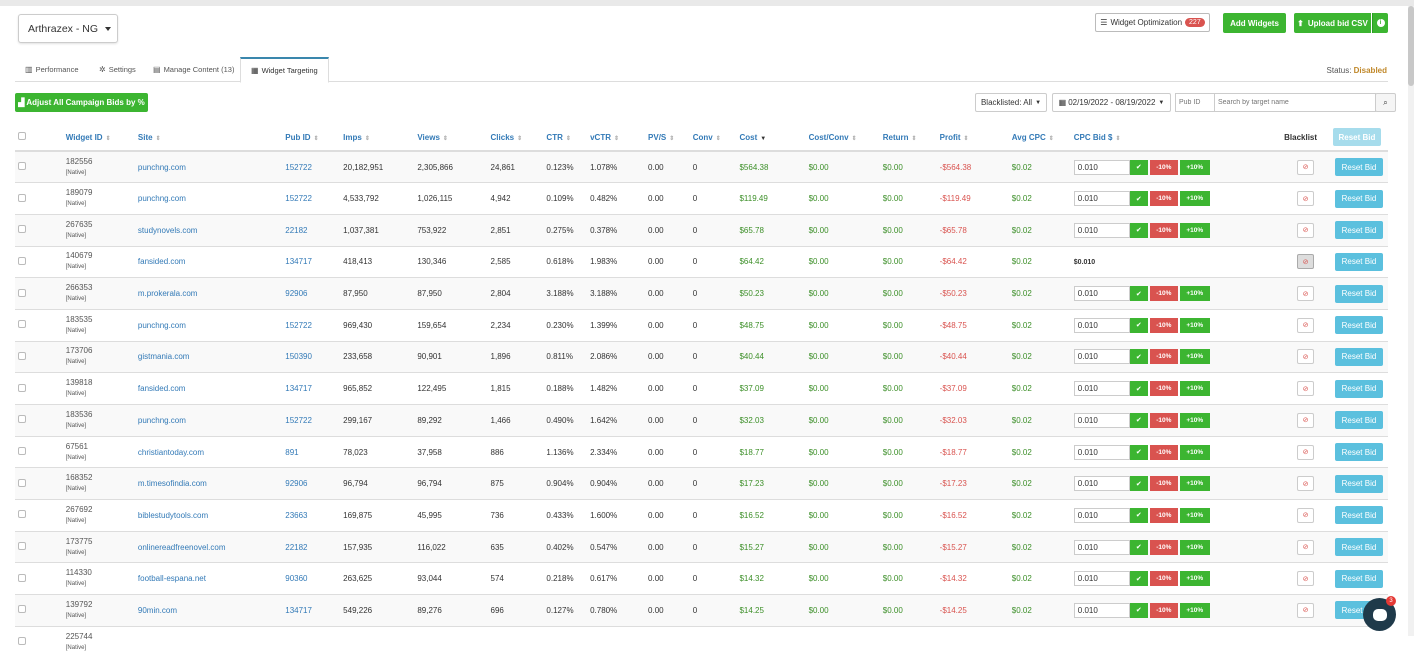  What do you see at coordinates (771, 138) in the screenshot?
I see `col-cost: Cost ▼` at bounding box center [771, 138].